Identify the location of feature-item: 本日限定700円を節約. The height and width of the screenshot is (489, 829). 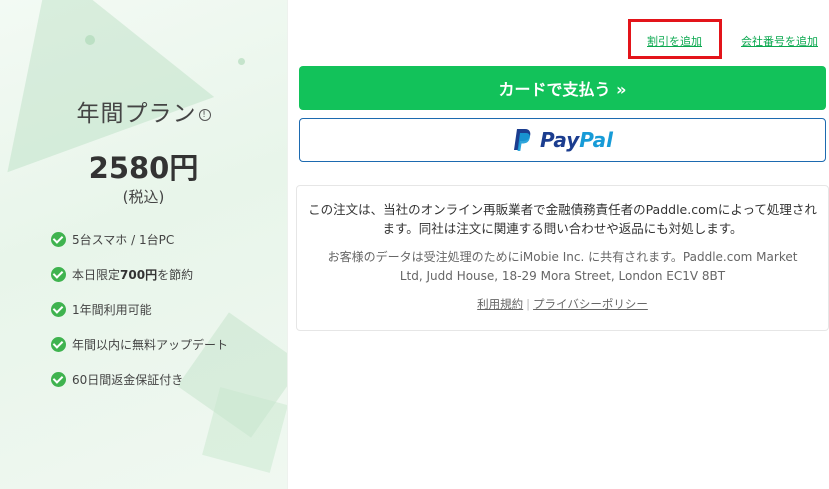
(139, 274).